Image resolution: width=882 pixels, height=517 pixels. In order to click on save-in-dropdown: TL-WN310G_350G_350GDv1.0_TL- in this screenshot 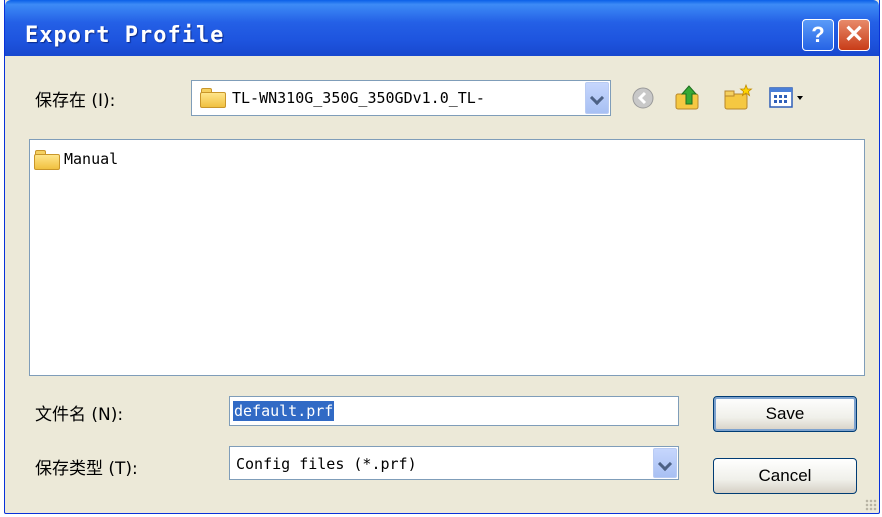, I will do `click(401, 98)`.